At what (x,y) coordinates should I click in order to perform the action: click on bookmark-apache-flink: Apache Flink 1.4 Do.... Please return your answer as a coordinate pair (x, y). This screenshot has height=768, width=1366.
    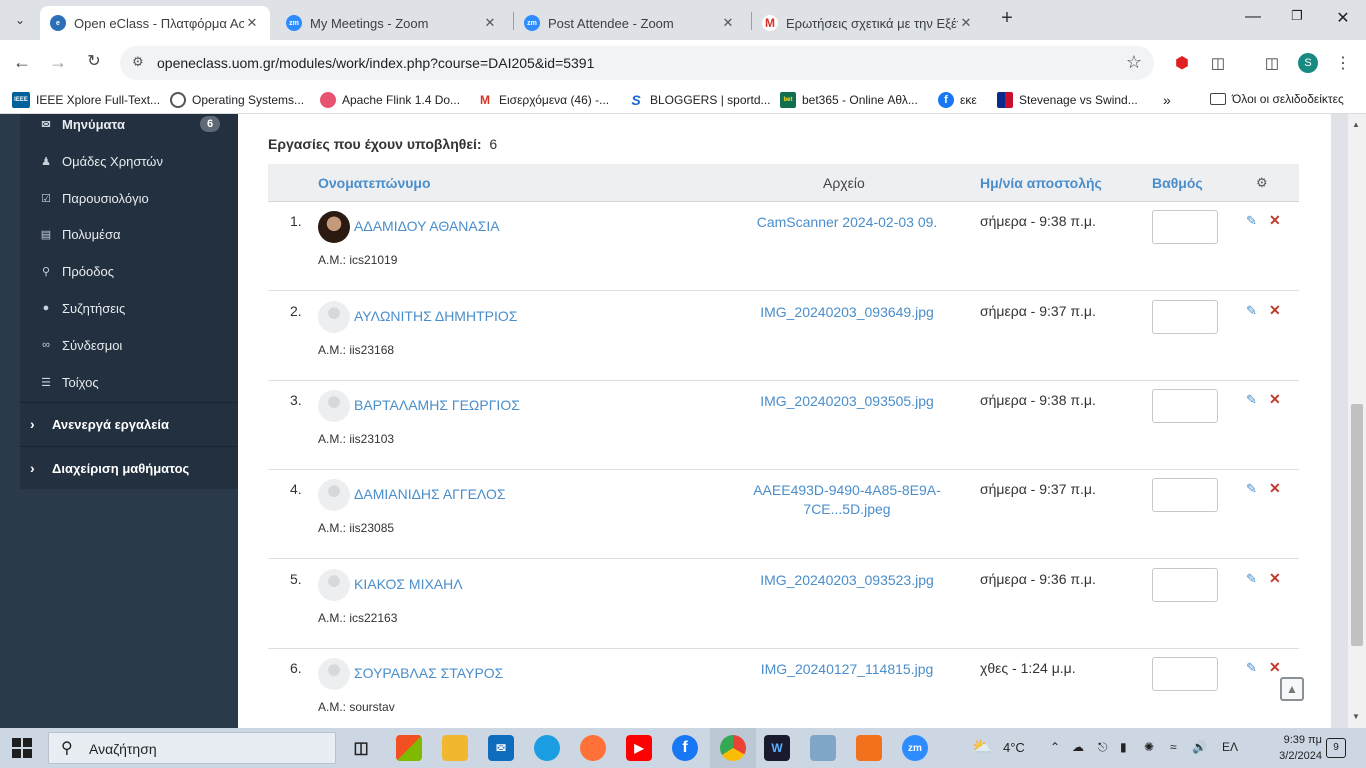
    Looking at the image, I should click on (390, 100).